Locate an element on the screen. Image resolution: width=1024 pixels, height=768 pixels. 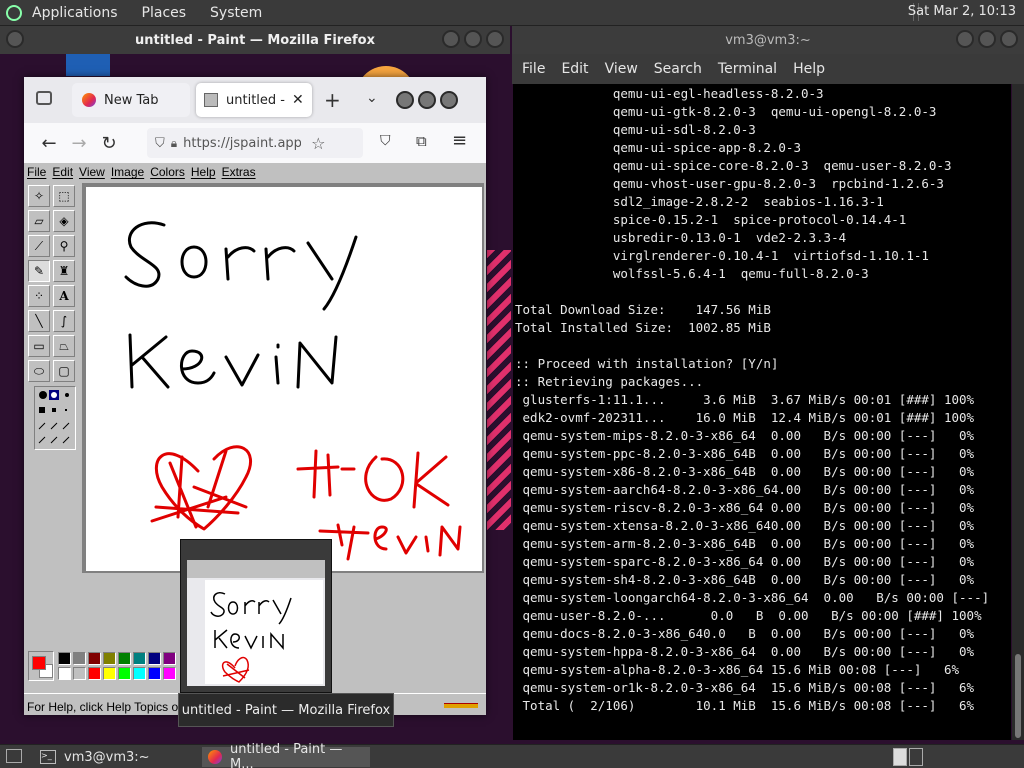
magnifier-icon: ⚲ is located at coordinates (64, 246).